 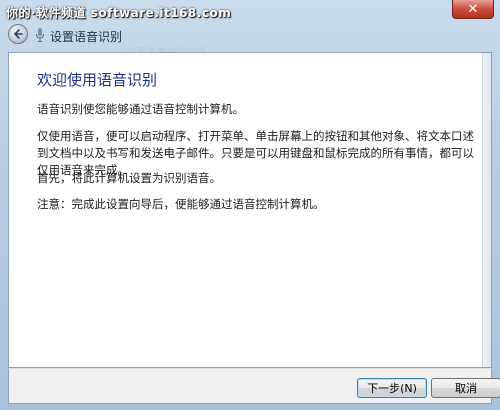 I want to click on button-bar: 下一步(N) 取消, so click(x=254, y=386).